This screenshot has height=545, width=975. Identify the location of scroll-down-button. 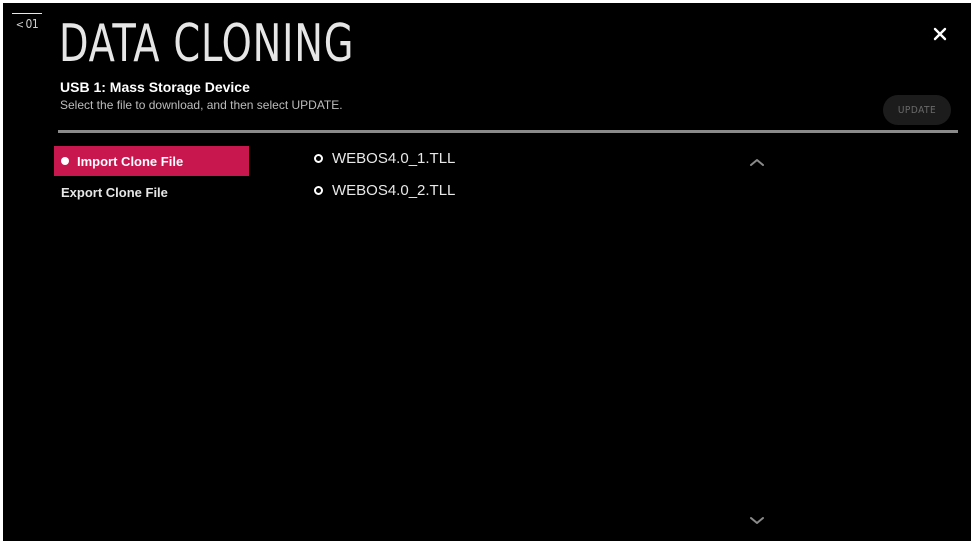
(757, 520).